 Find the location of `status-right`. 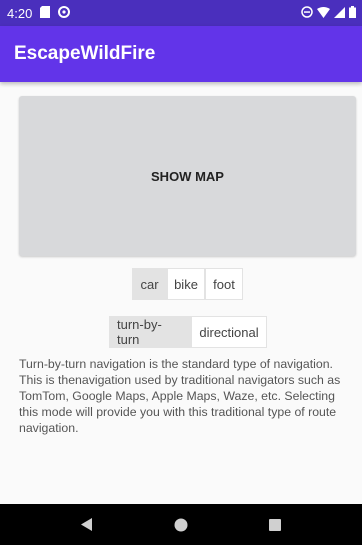

status-right is located at coordinates (328, 13).